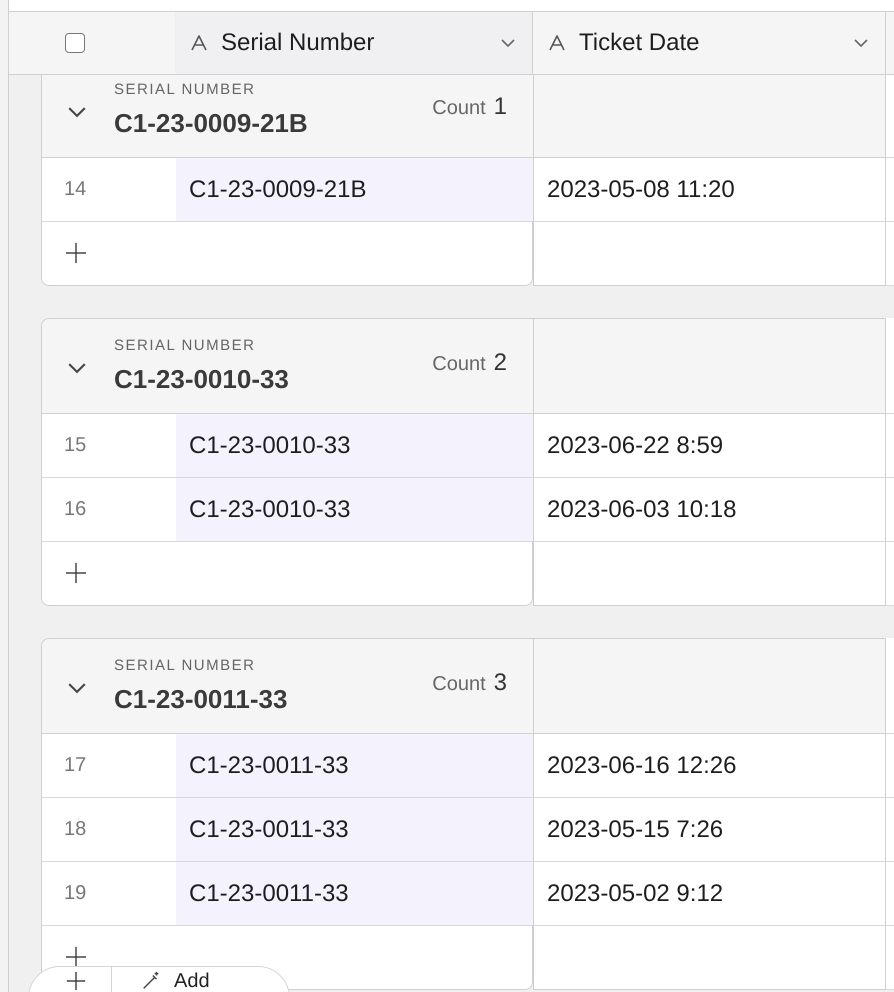 The image size is (894, 992). I want to click on row-number: 19, so click(75, 893).